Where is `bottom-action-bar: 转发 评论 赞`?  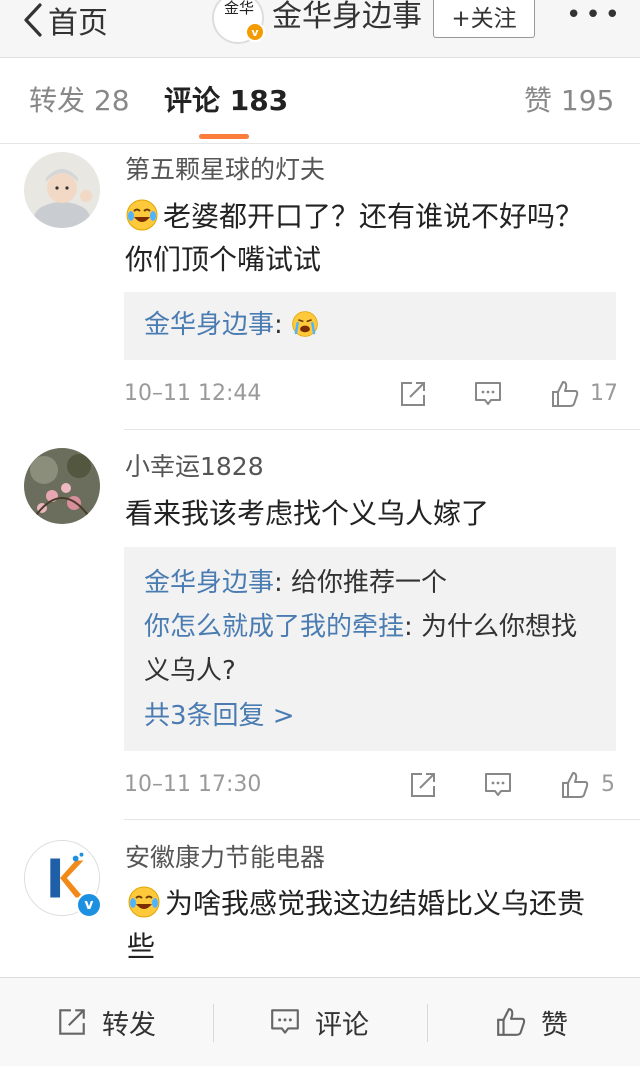 bottom-action-bar: 转发 评论 赞 is located at coordinates (320, 1021).